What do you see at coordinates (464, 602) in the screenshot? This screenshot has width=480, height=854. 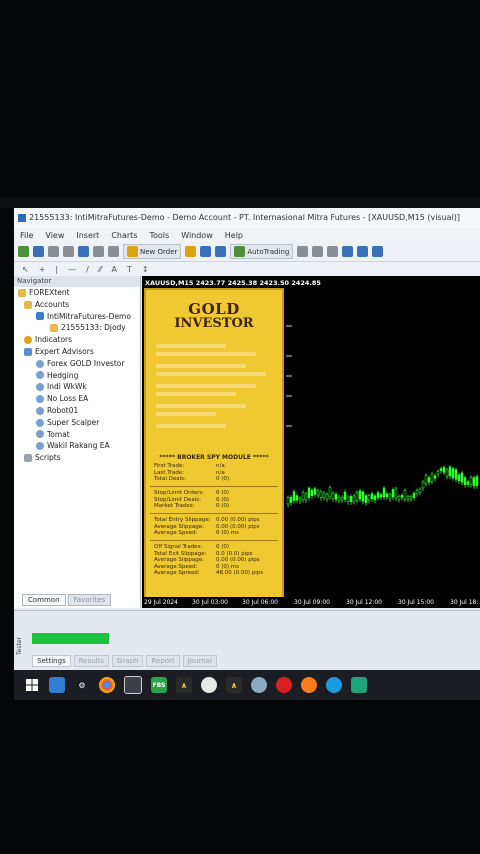 I see `time-label: 30 Jul 18:` at bounding box center [464, 602].